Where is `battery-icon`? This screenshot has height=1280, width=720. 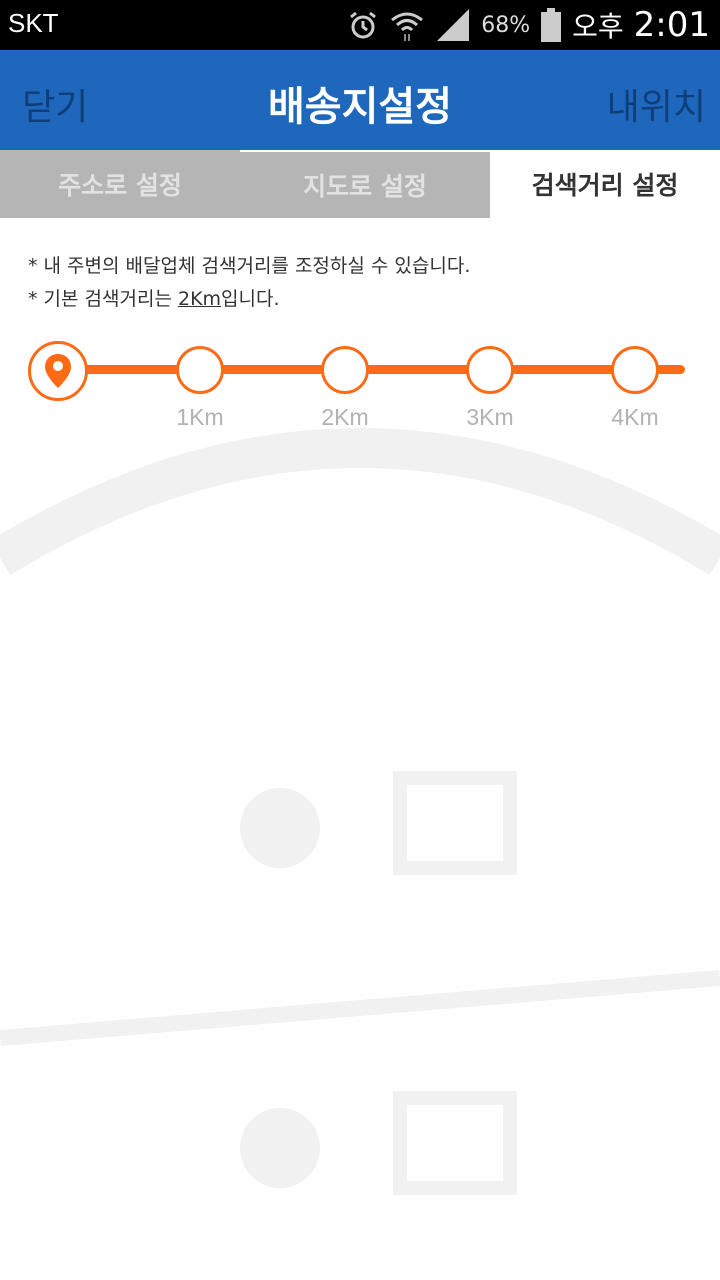
battery-icon is located at coordinates (551, 25).